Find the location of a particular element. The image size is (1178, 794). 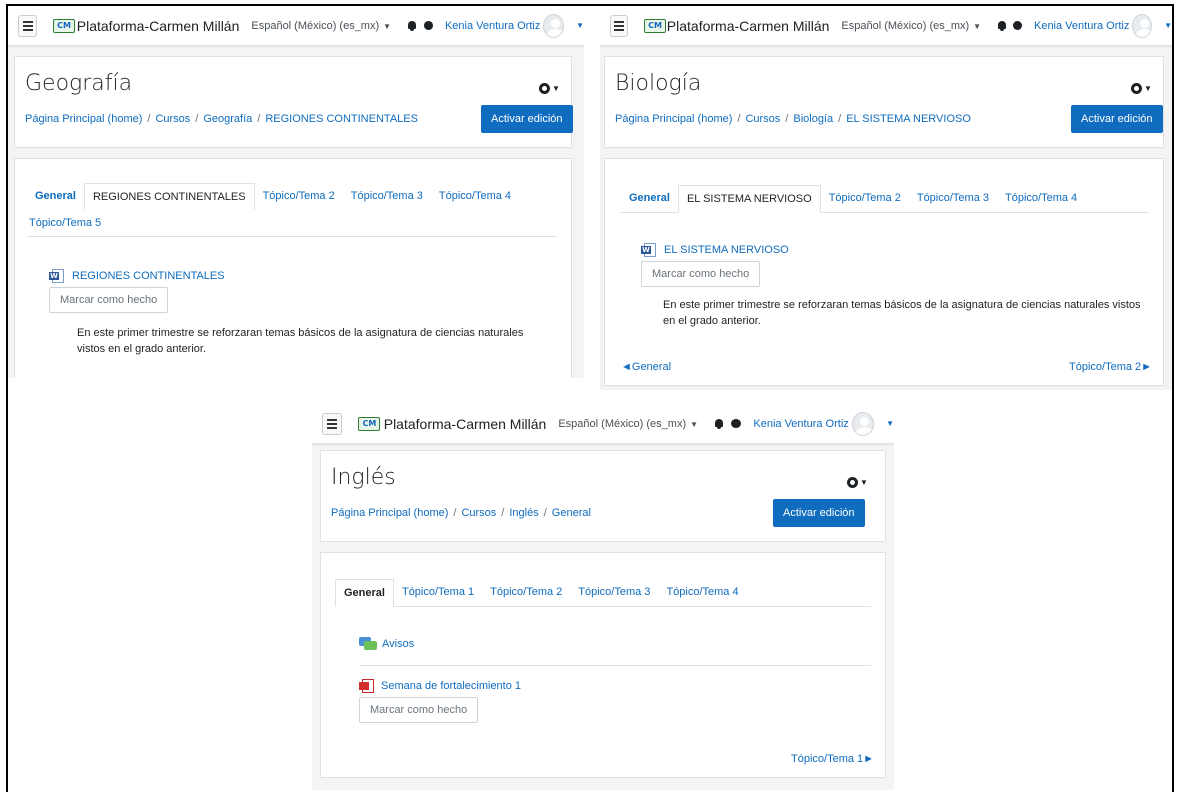

resource-name: Semana de fortalecimiento 1 is located at coordinates (451, 686).